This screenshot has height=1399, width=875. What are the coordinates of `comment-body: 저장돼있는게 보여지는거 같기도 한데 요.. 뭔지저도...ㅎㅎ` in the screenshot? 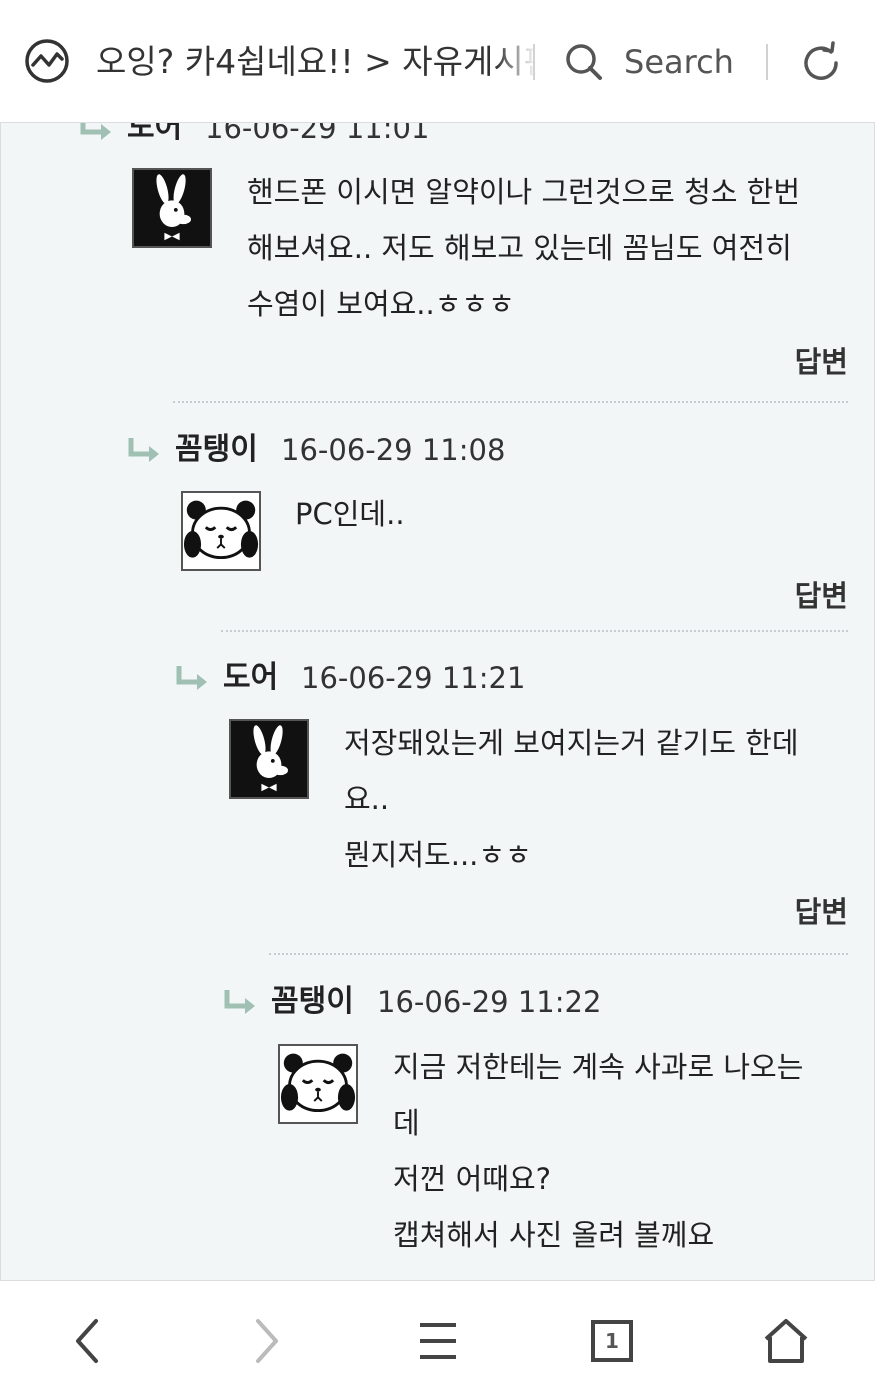 It's located at (571, 799).